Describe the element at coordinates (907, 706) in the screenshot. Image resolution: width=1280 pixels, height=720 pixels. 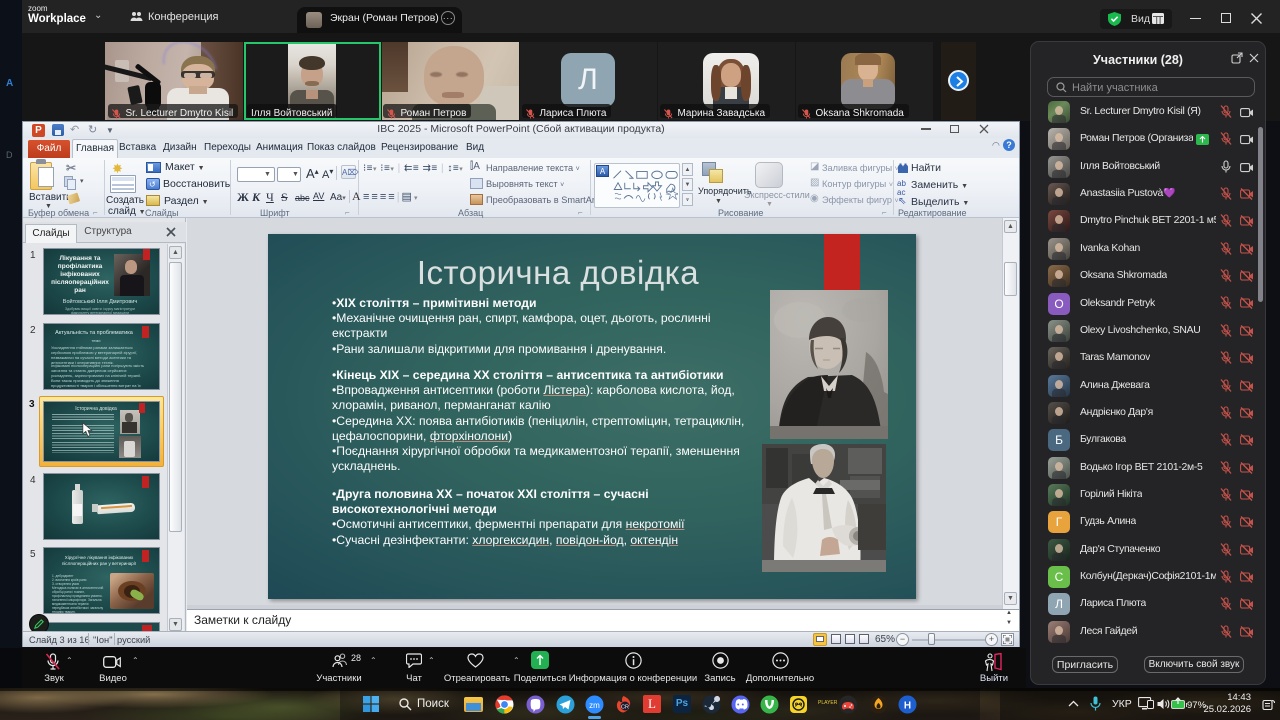
I see `svg-text: H` at that location.